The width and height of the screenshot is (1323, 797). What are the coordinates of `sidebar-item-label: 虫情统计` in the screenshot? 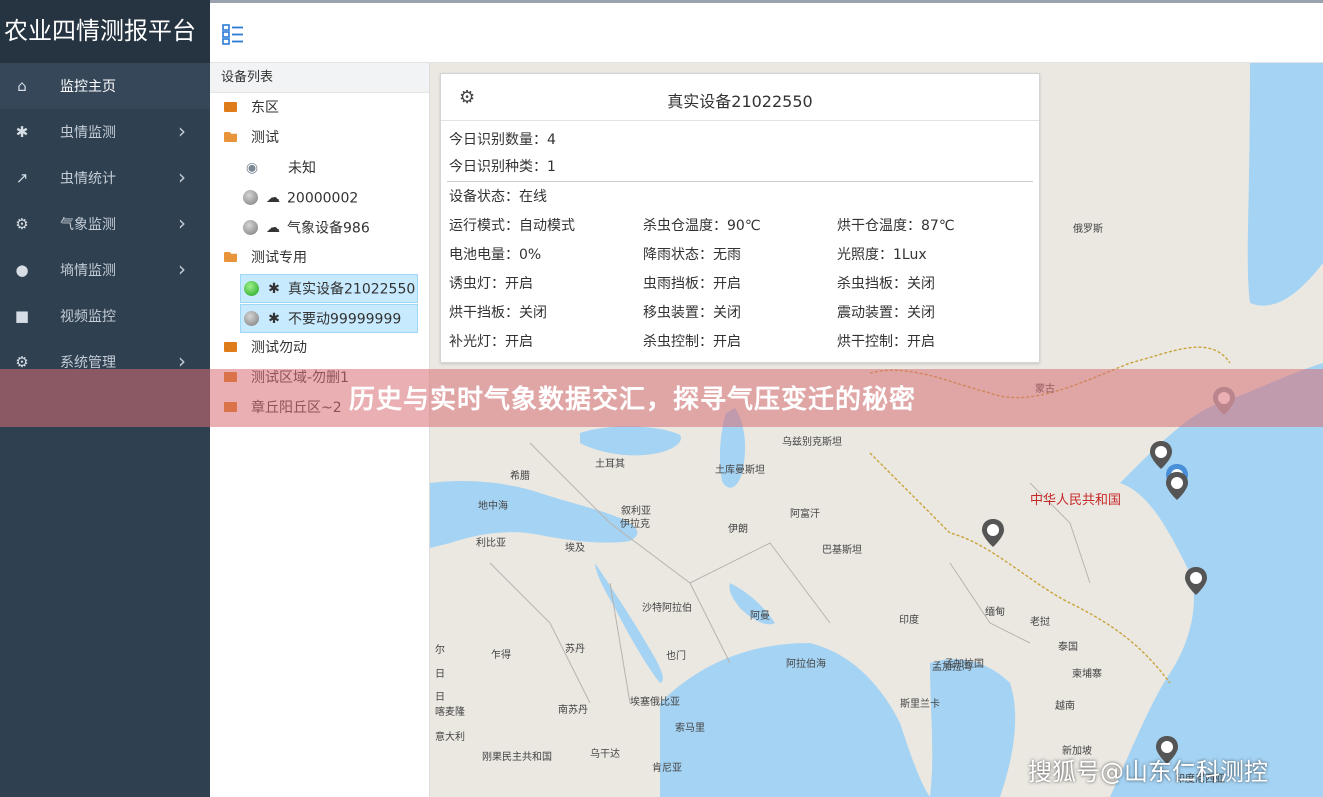 It's located at (88, 179).